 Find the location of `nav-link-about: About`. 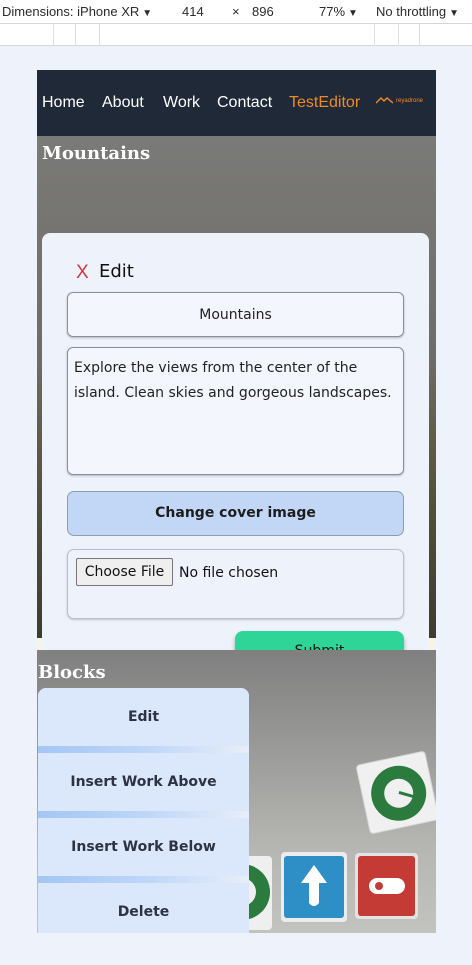

nav-link-about: About is located at coordinates (123, 103).